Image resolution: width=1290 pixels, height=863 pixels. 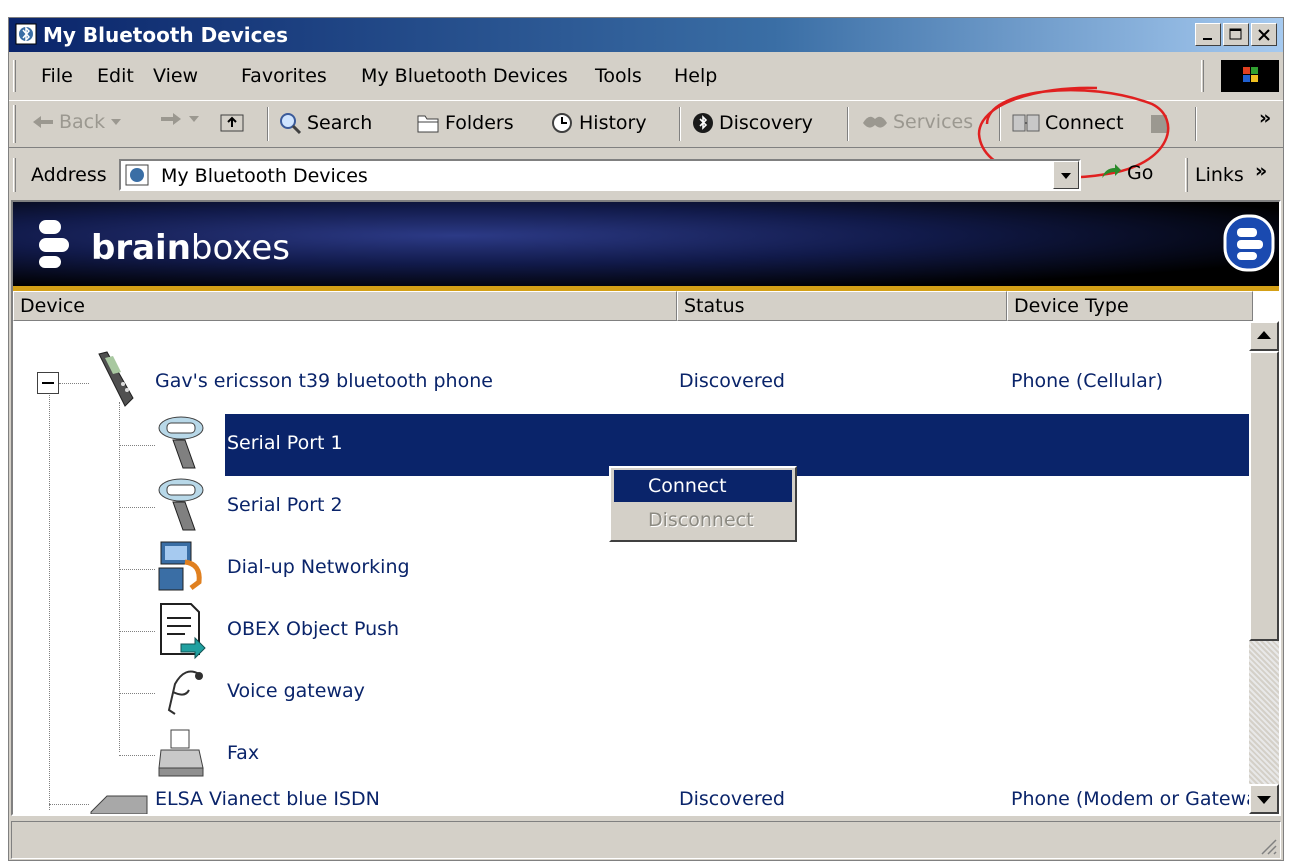 I want to click on maximize-button, so click(x=1236, y=34).